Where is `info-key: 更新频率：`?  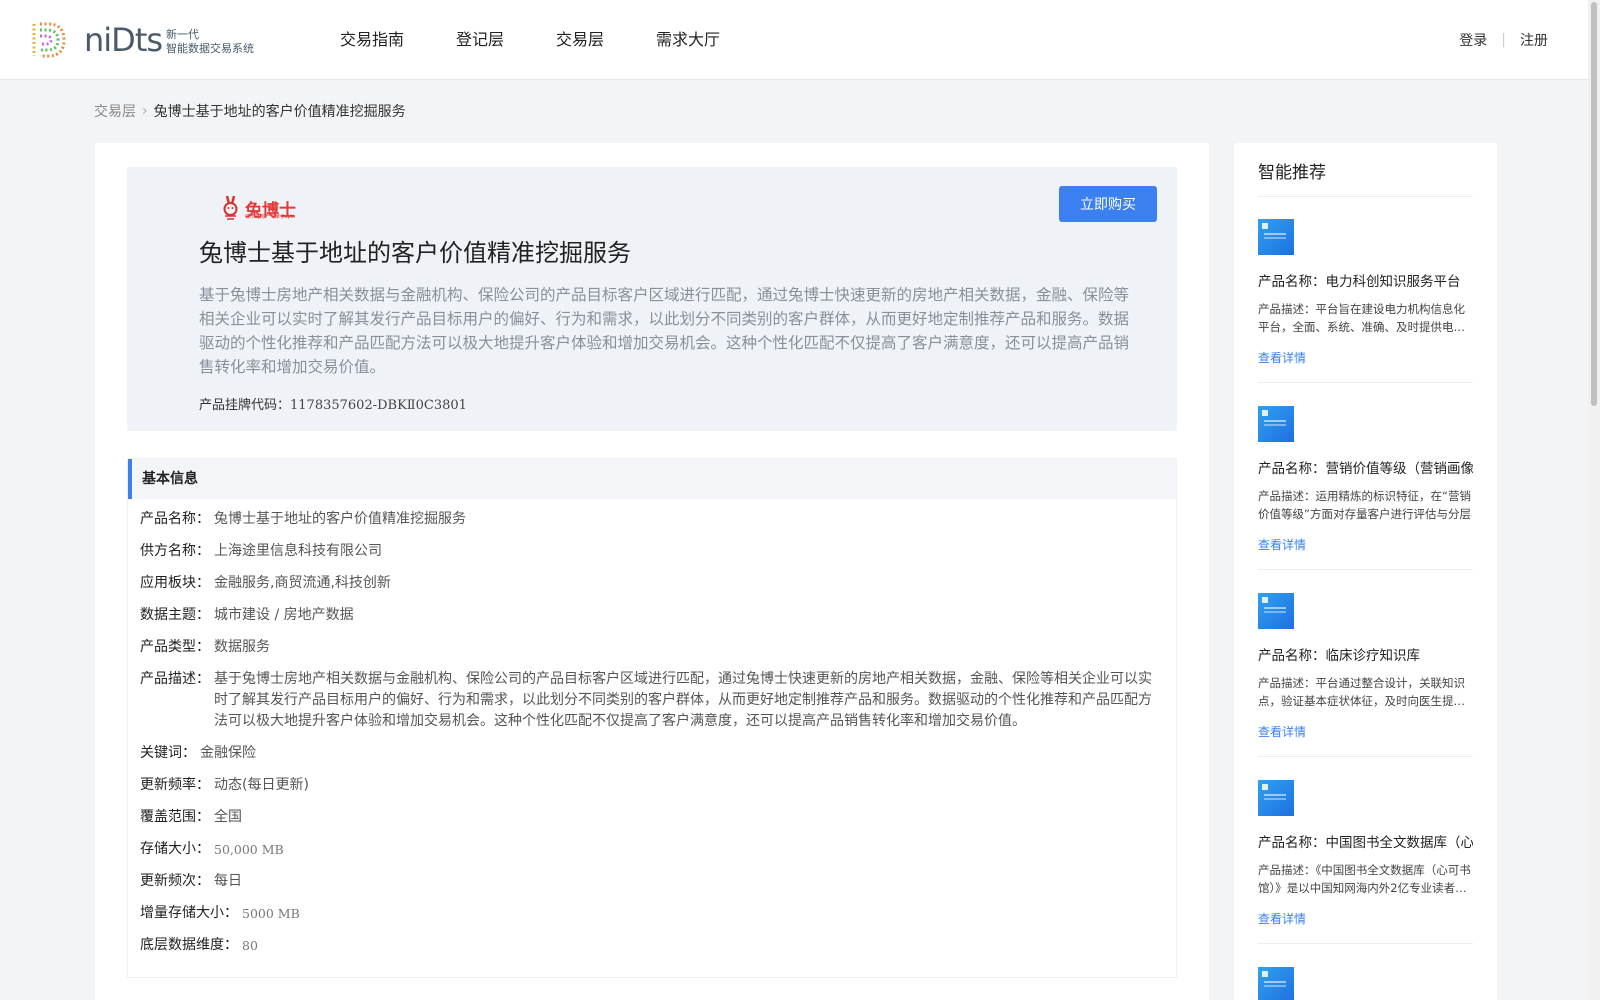
info-key: 更新频率： is located at coordinates (175, 785).